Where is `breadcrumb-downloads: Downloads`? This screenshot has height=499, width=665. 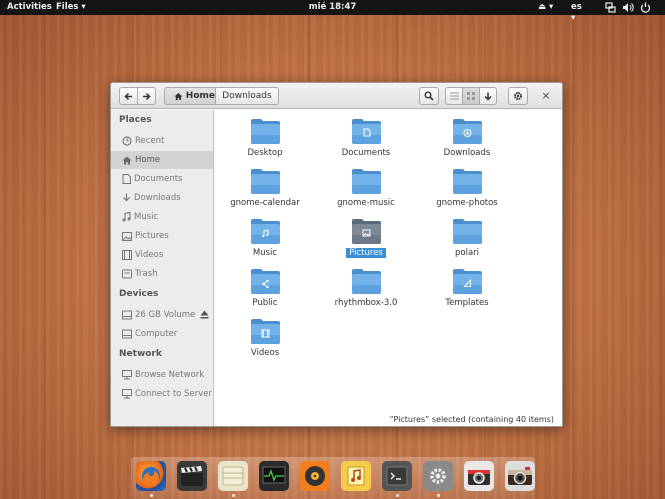 breadcrumb-downloads: Downloads is located at coordinates (247, 96).